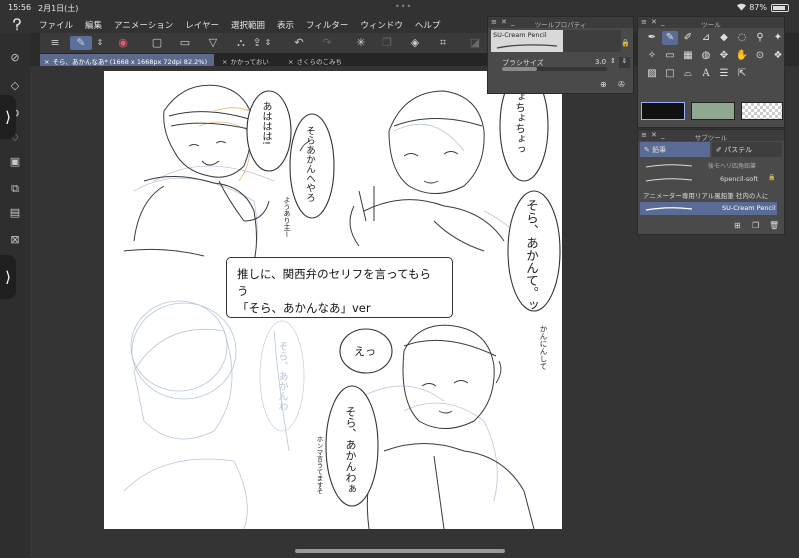  Describe the element at coordinates (670, 56) in the screenshot. I see `select-tool-icon: ▭` at that location.